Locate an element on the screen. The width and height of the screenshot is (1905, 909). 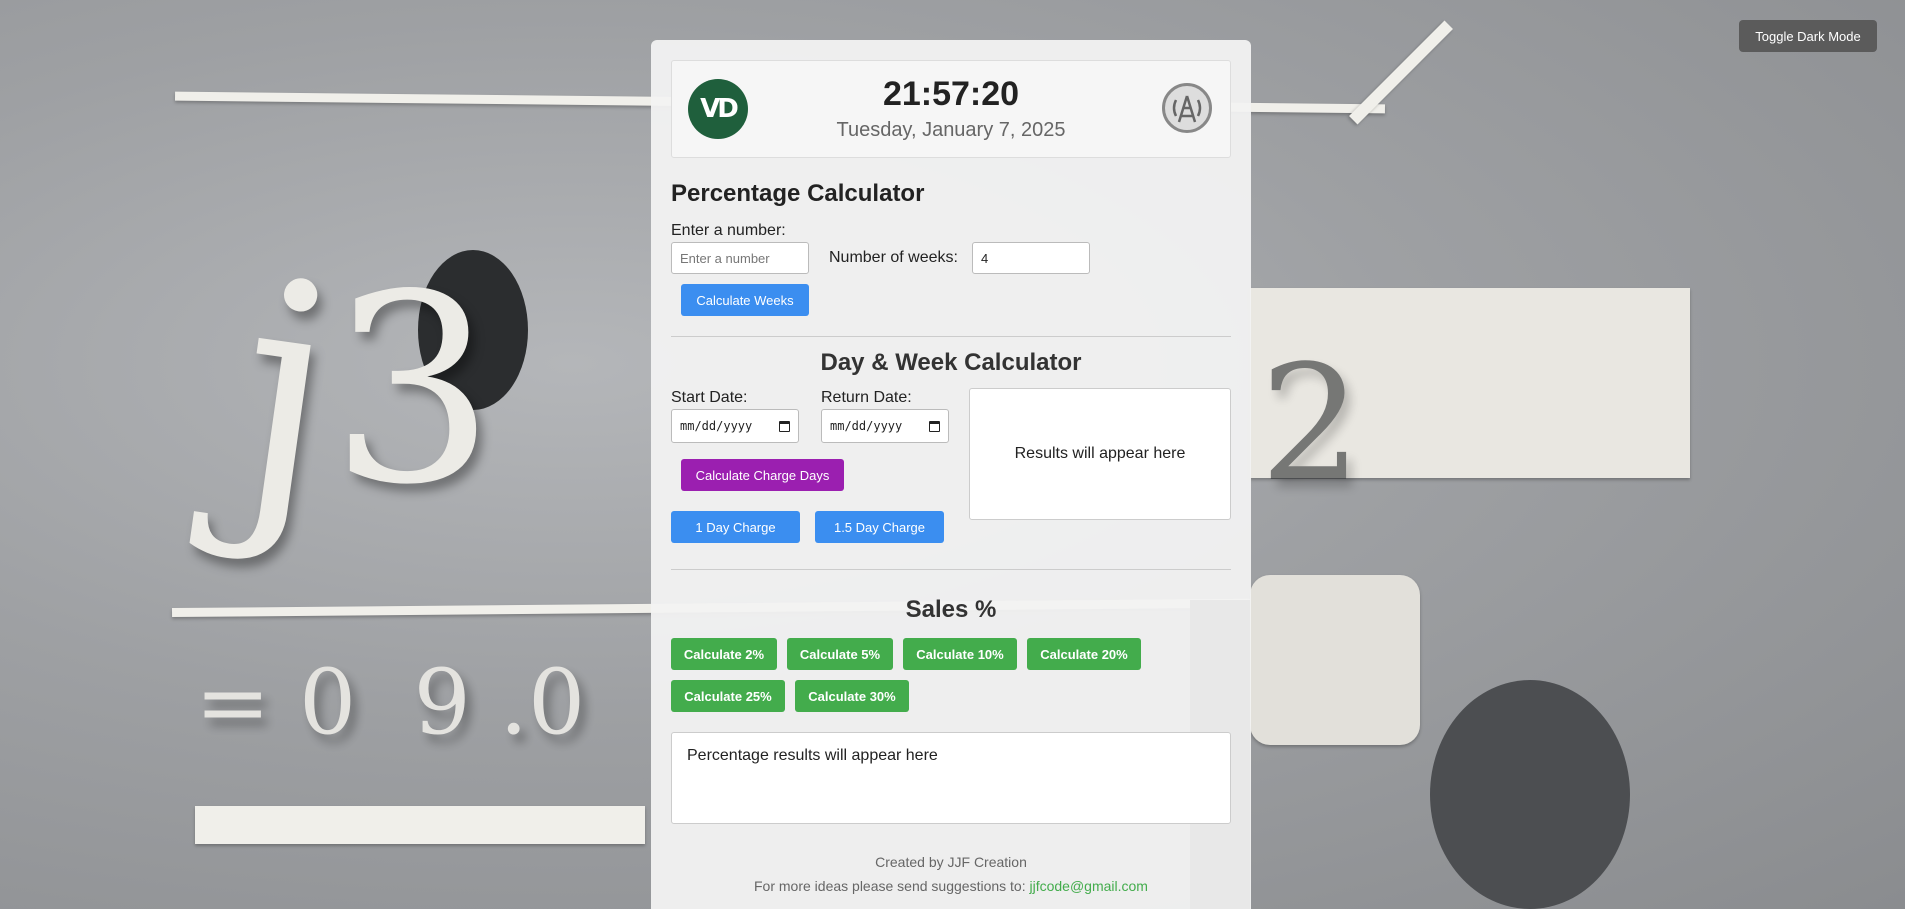
footer-email-link: jjfcode@gmail.com is located at coordinates (1089, 886).